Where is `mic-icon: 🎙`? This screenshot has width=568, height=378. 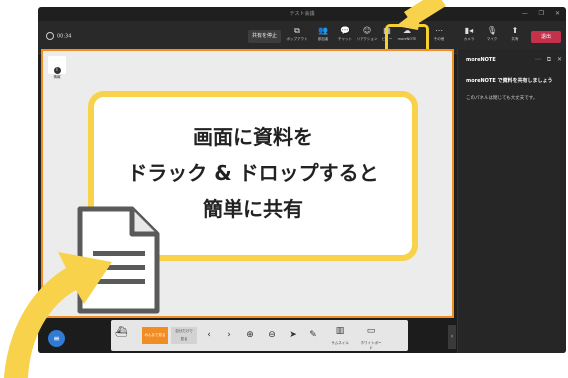
mic-icon: 🎙 is located at coordinates (492, 30).